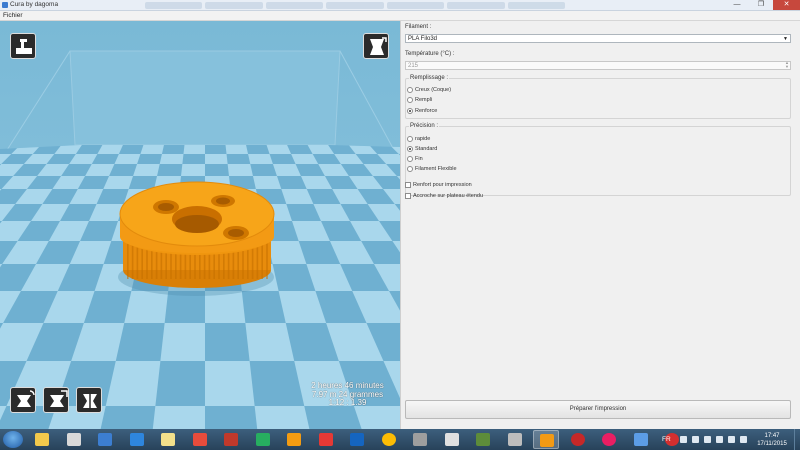  What do you see at coordinates (430, 54) in the screenshot?
I see `temperature-label: Température (°C) :` at bounding box center [430, 54].